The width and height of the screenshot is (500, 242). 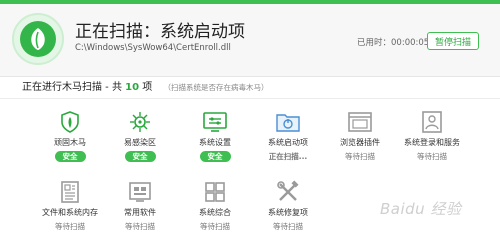 What do you see at coordinates (70, 122) in the screenshot?
I see `shield-icon` at bounding box center [70, 122].